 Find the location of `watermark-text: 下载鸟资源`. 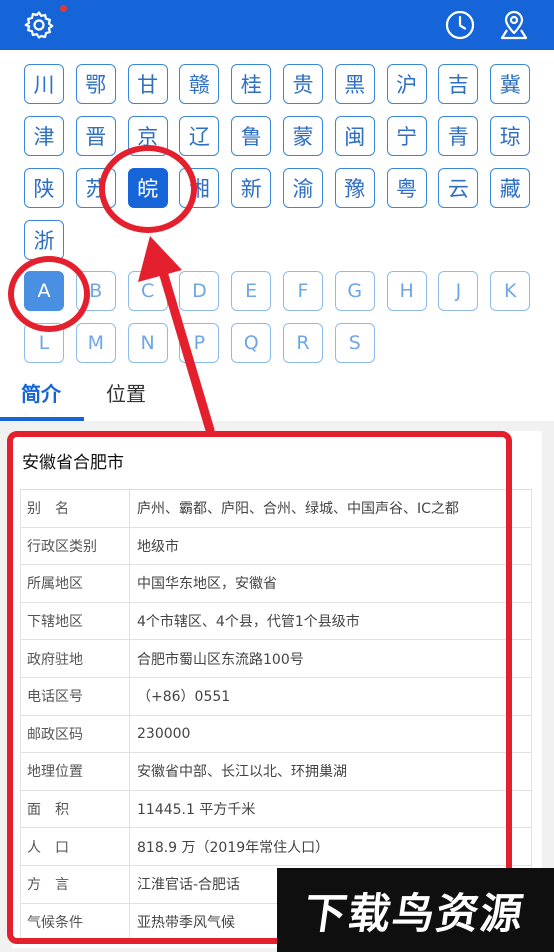

watermark-text: 下载鸟资源 is located at coordinates (415, 913).